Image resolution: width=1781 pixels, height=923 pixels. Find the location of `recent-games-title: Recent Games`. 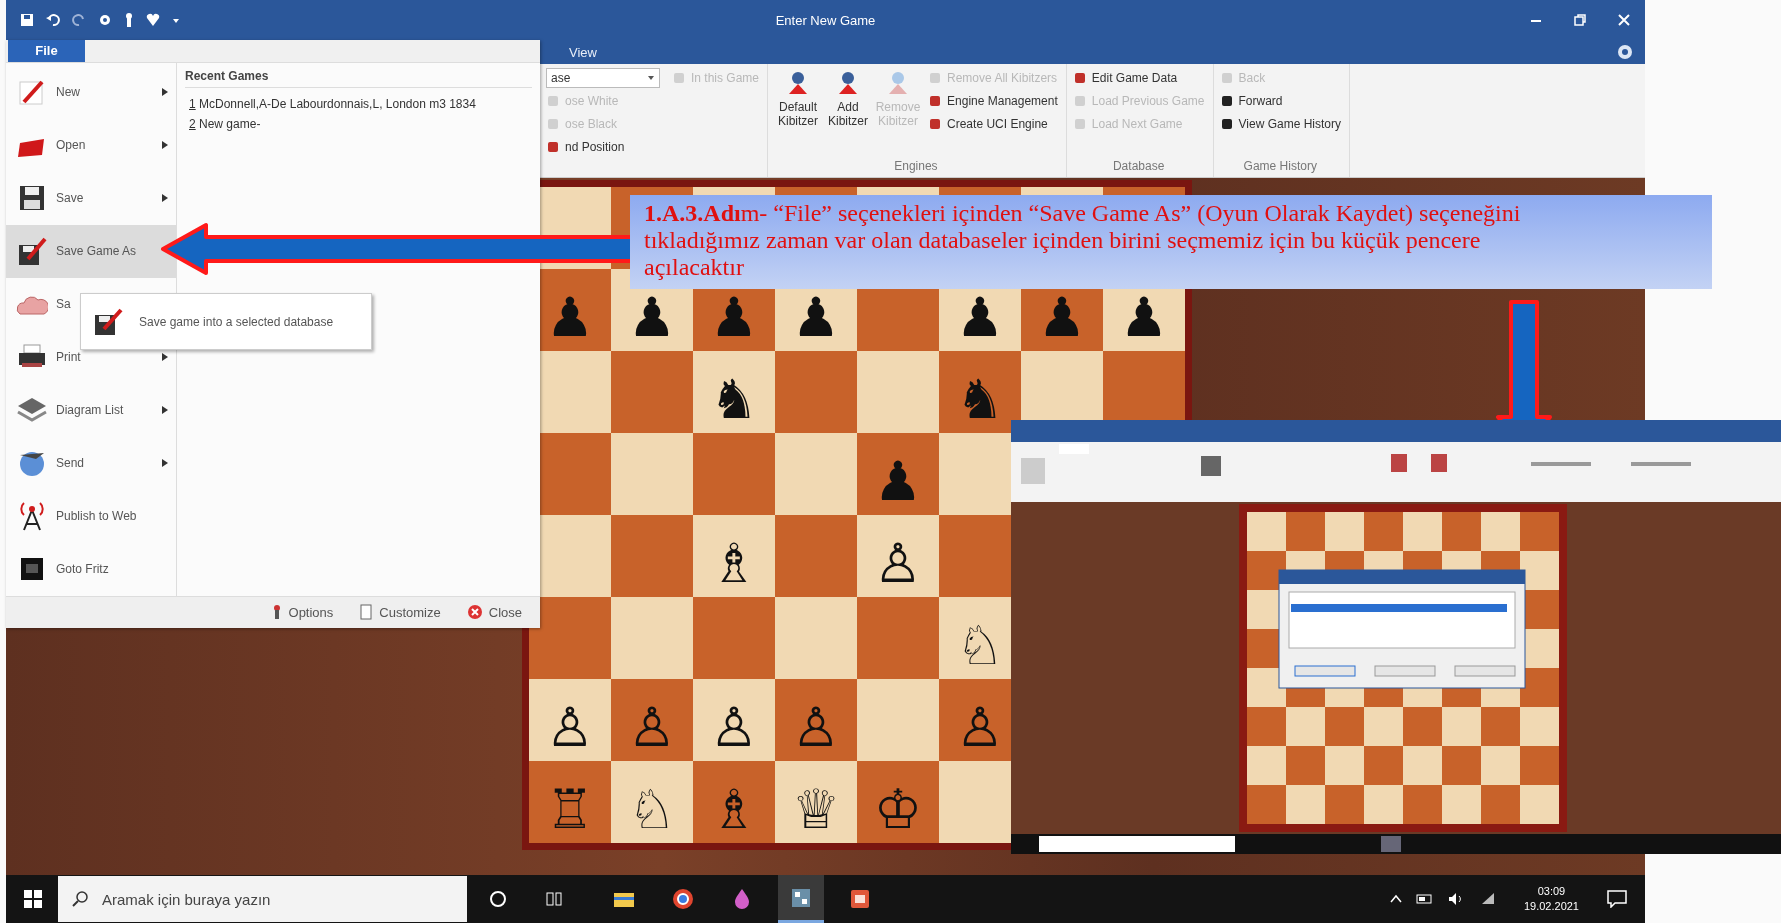

recent-games-title: Recent Games is located at coordinates (358, 78).